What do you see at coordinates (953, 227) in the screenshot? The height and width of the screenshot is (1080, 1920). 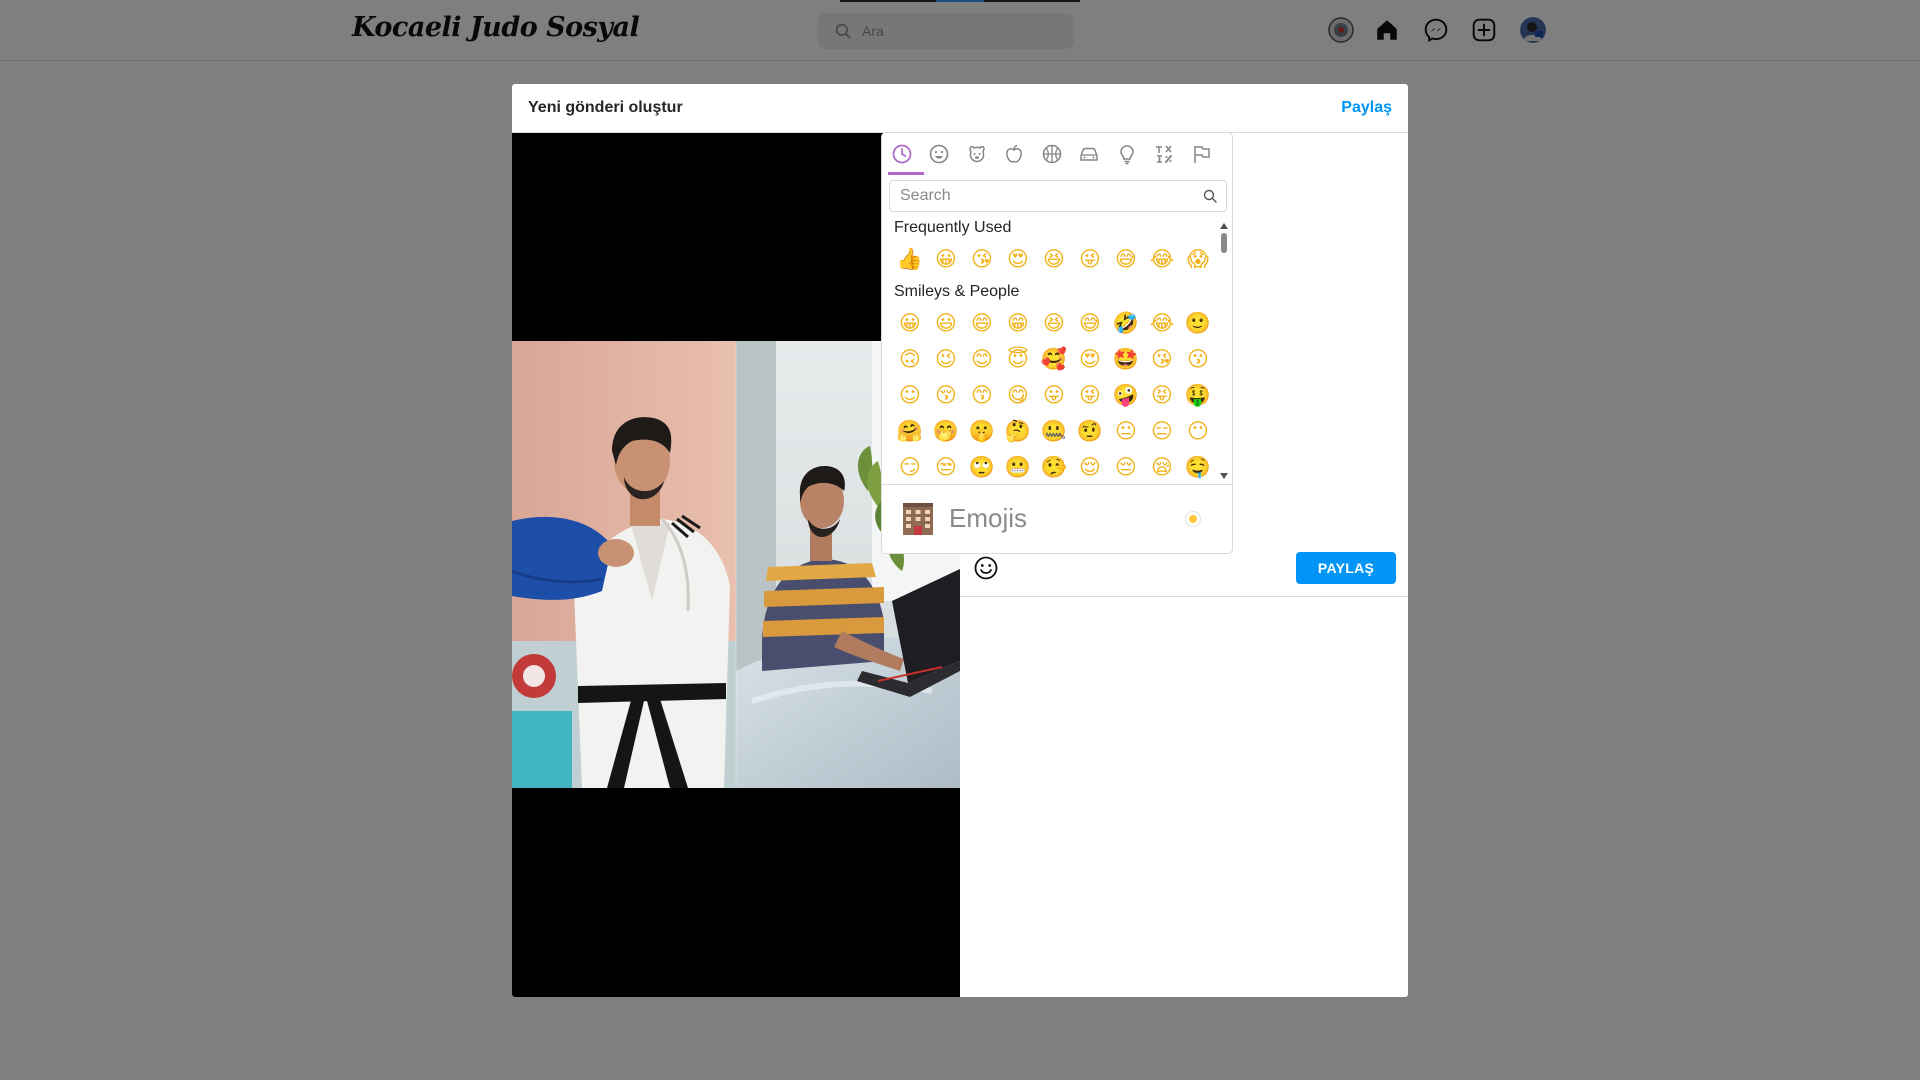 I see `section-title-frequently-used: Frequently Used` at bounding box center [953, 227].